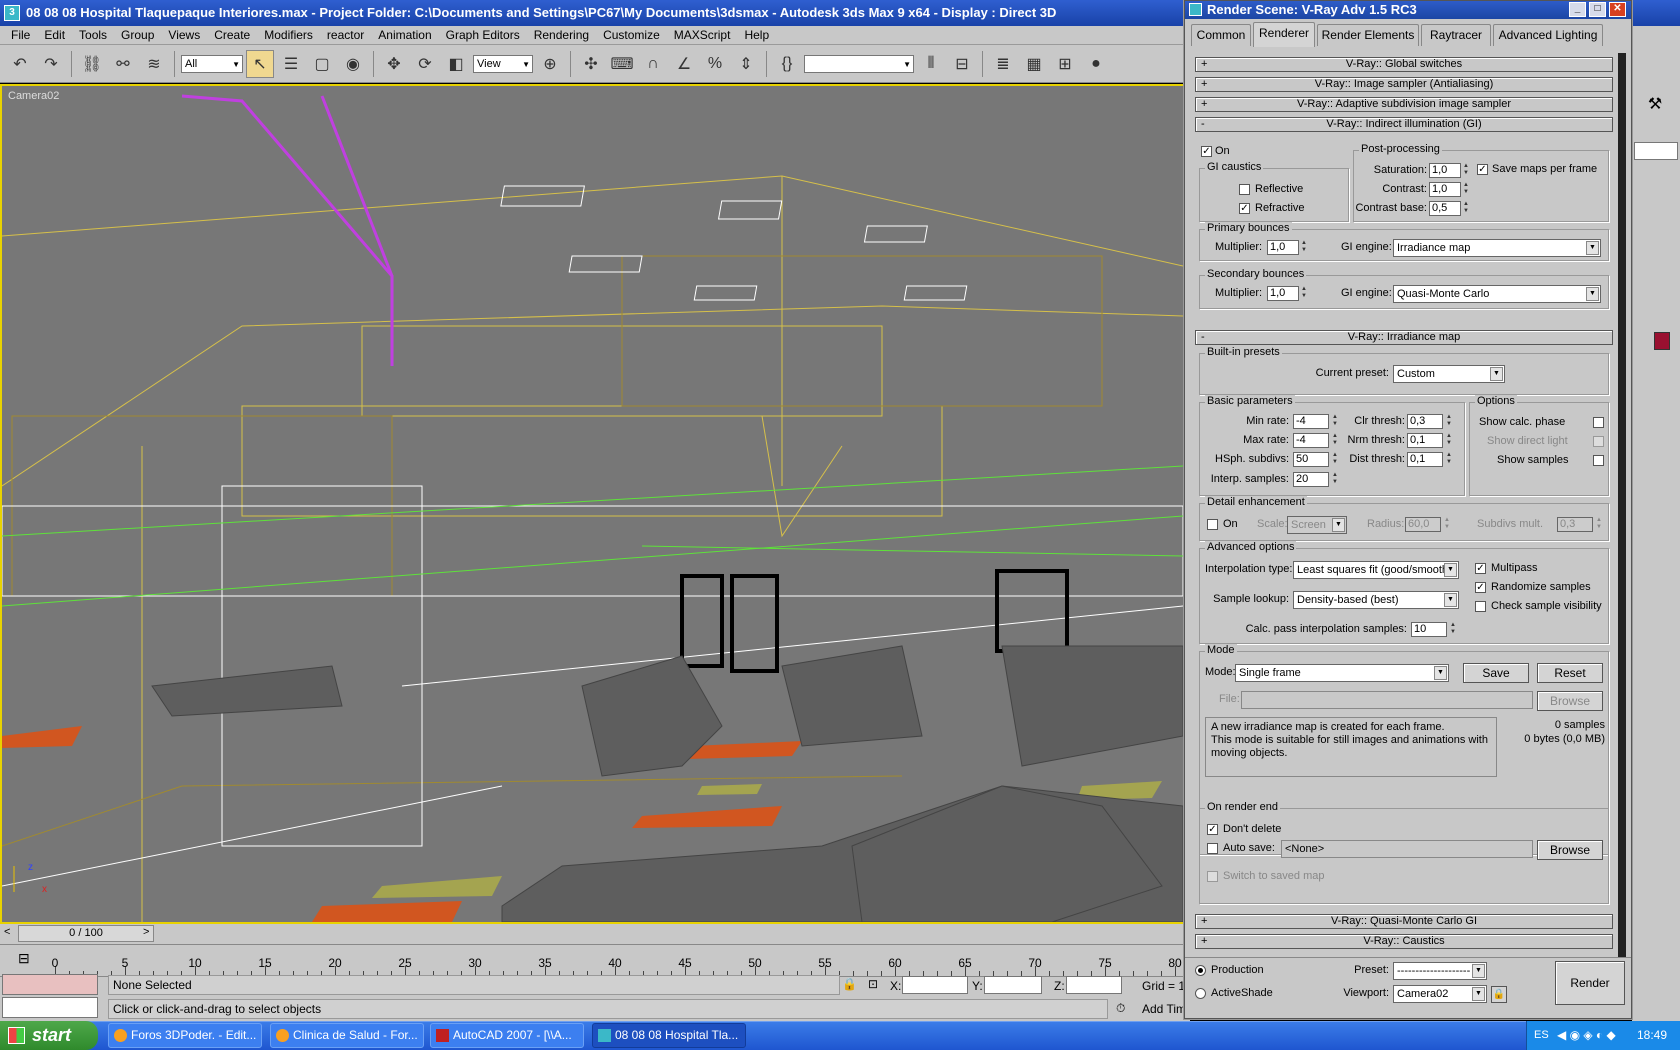 This screenshot has width=1680, height=1050. Describe the element at coordinates (288, 35) in the screenshot. I see `menu-modifiers: Modifiers` at that location.